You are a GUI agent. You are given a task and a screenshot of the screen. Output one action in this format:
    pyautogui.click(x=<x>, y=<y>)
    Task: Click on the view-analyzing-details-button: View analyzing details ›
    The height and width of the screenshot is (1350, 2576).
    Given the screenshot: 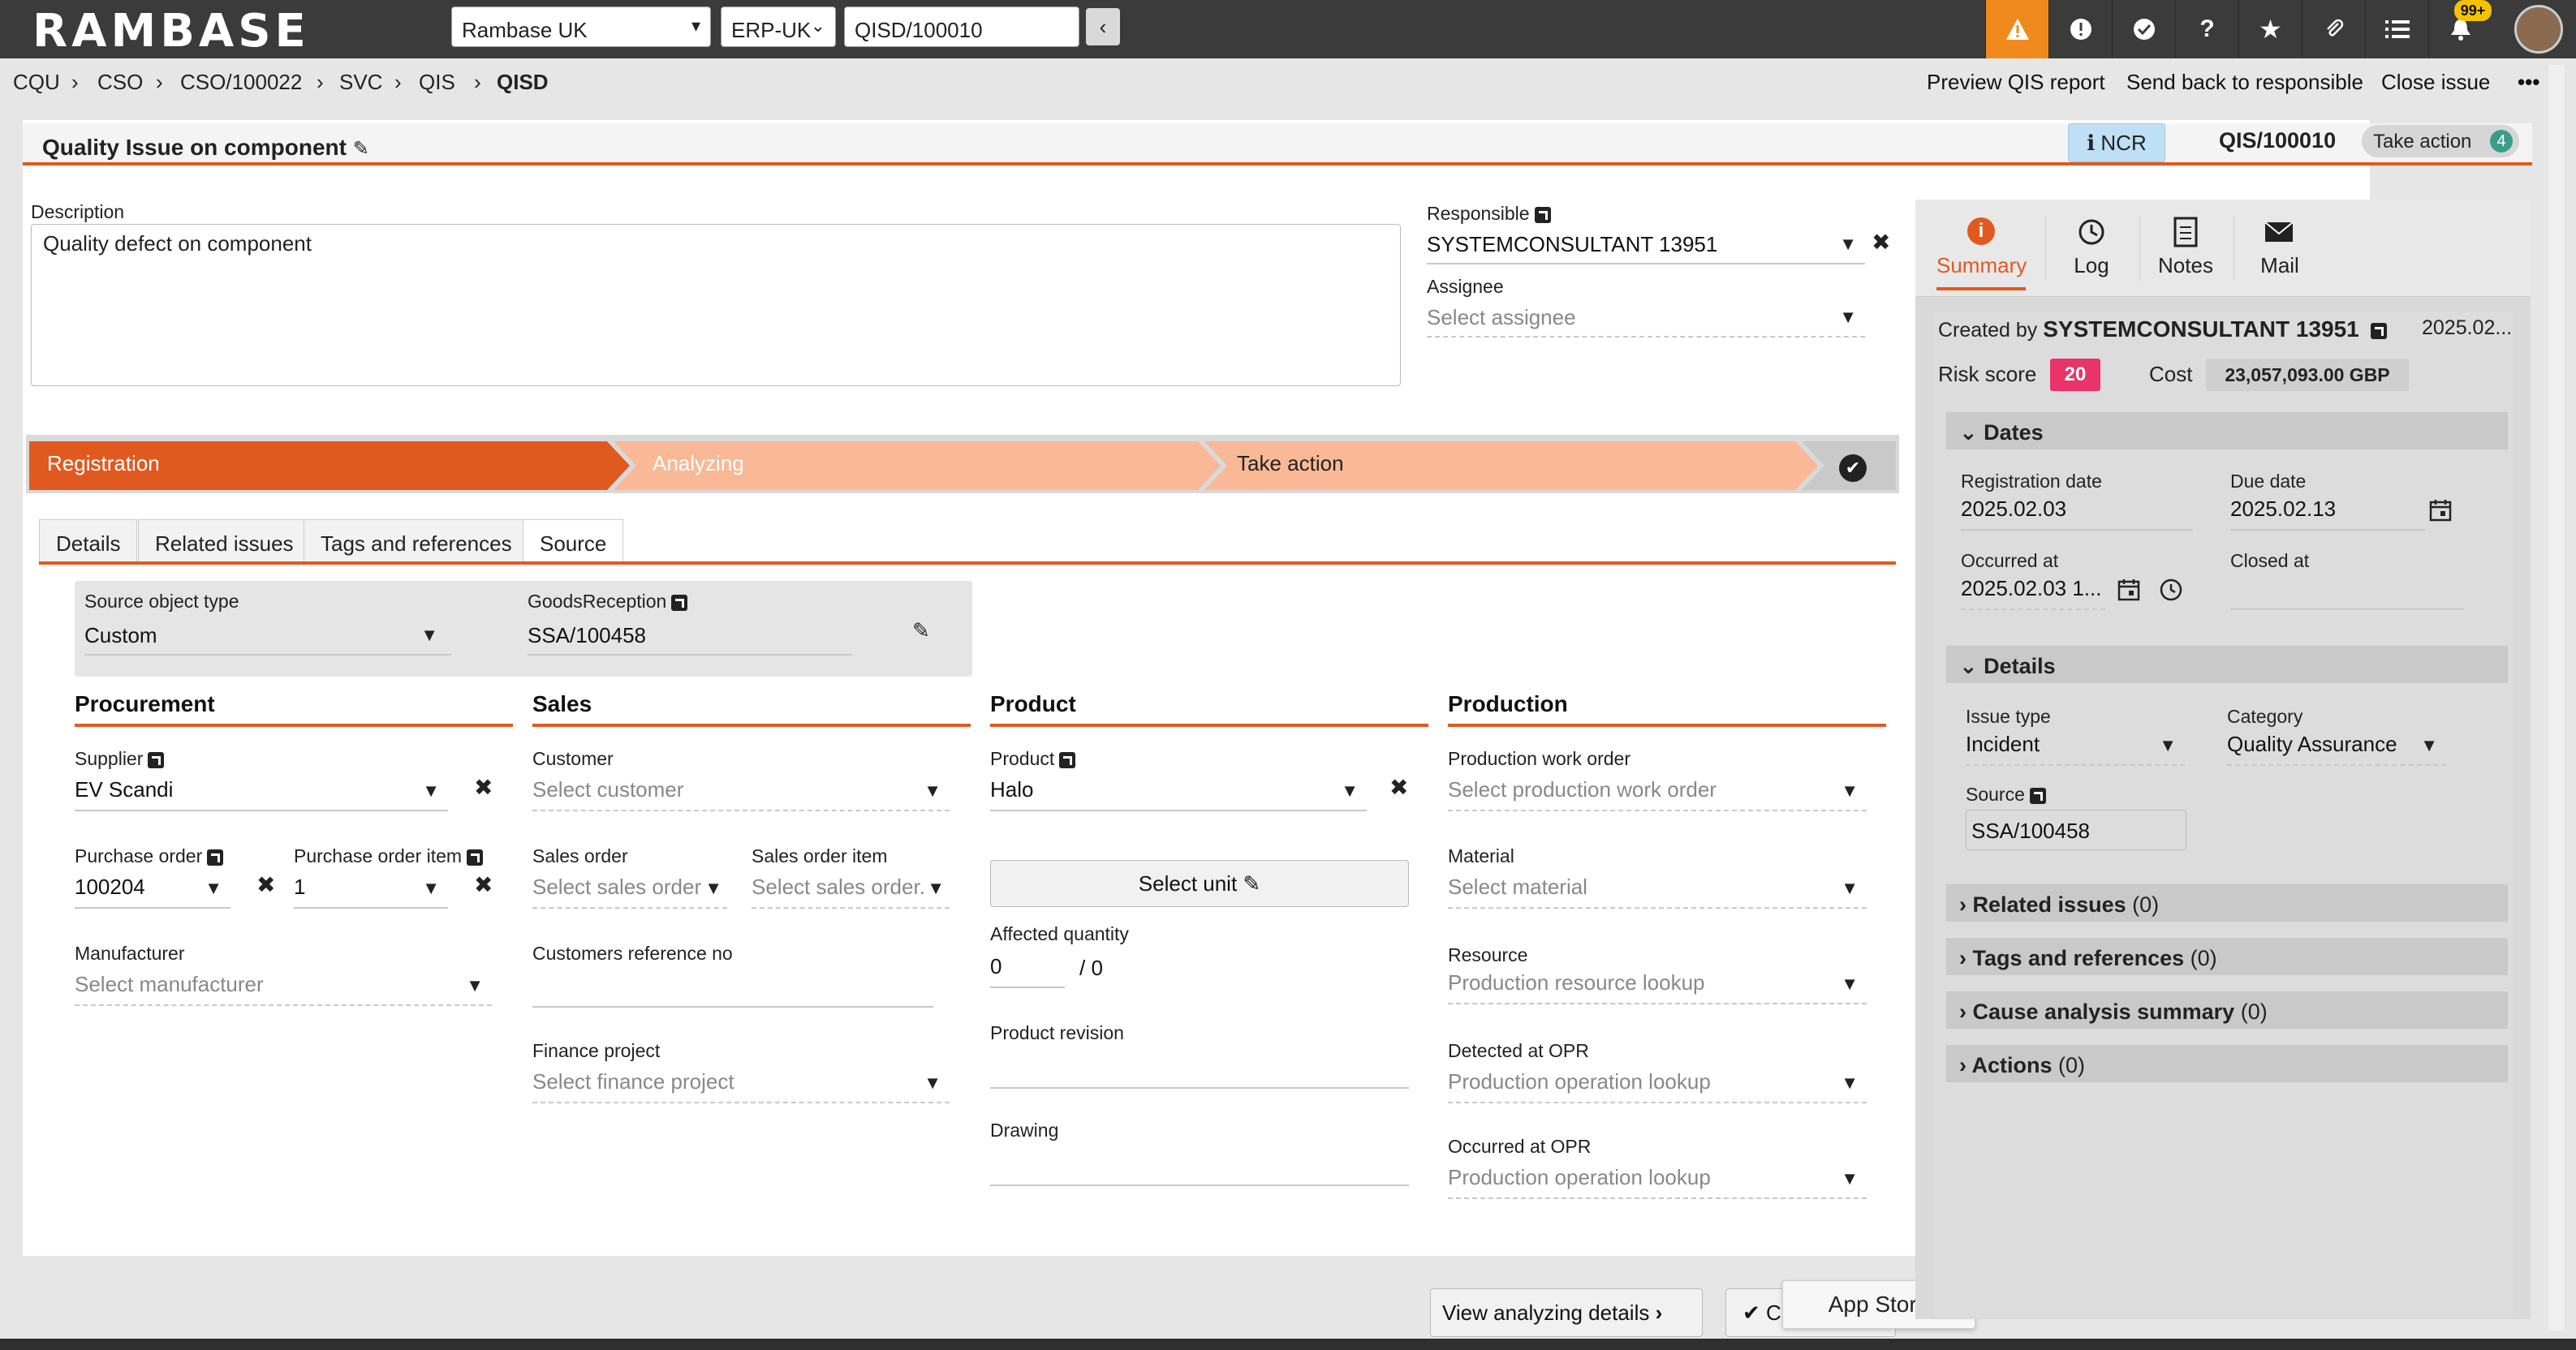 What is the action you would take?
    pyautogui.click(x=1567, y=1312)
    